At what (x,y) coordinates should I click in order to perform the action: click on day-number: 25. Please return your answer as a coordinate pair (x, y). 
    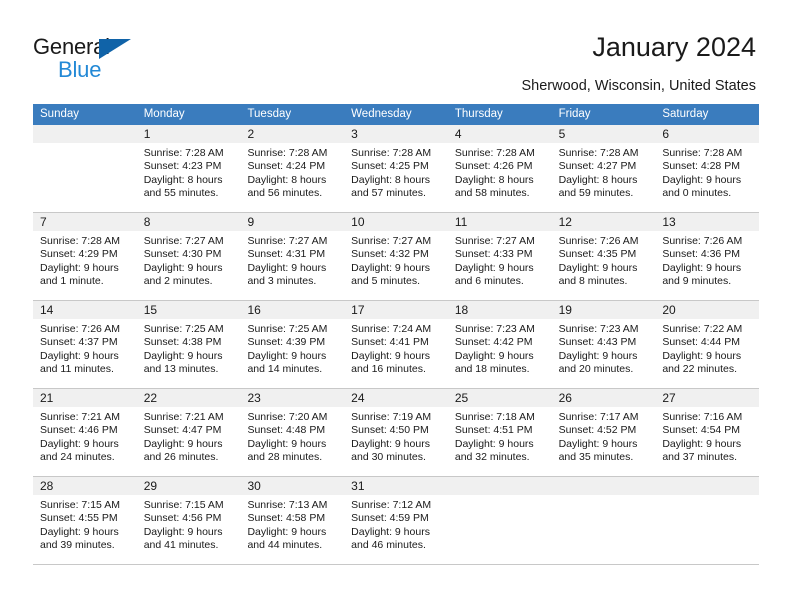
    Looking at the image, I should click on (499, 398).